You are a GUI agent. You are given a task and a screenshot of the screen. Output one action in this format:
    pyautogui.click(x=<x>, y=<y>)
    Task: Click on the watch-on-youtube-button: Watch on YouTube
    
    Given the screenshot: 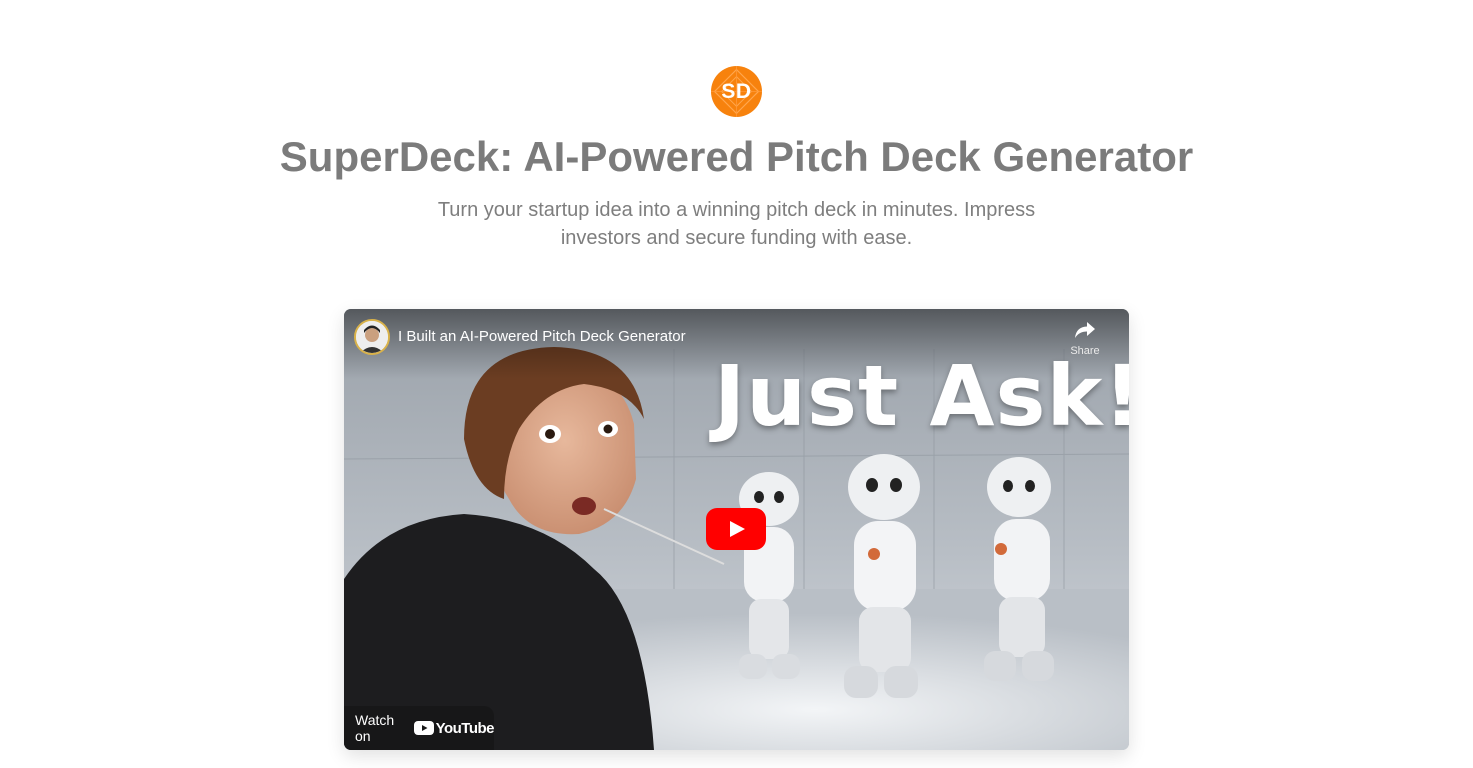 What is the action you would take?
    pyautogui.click(x=419, y=728)
    